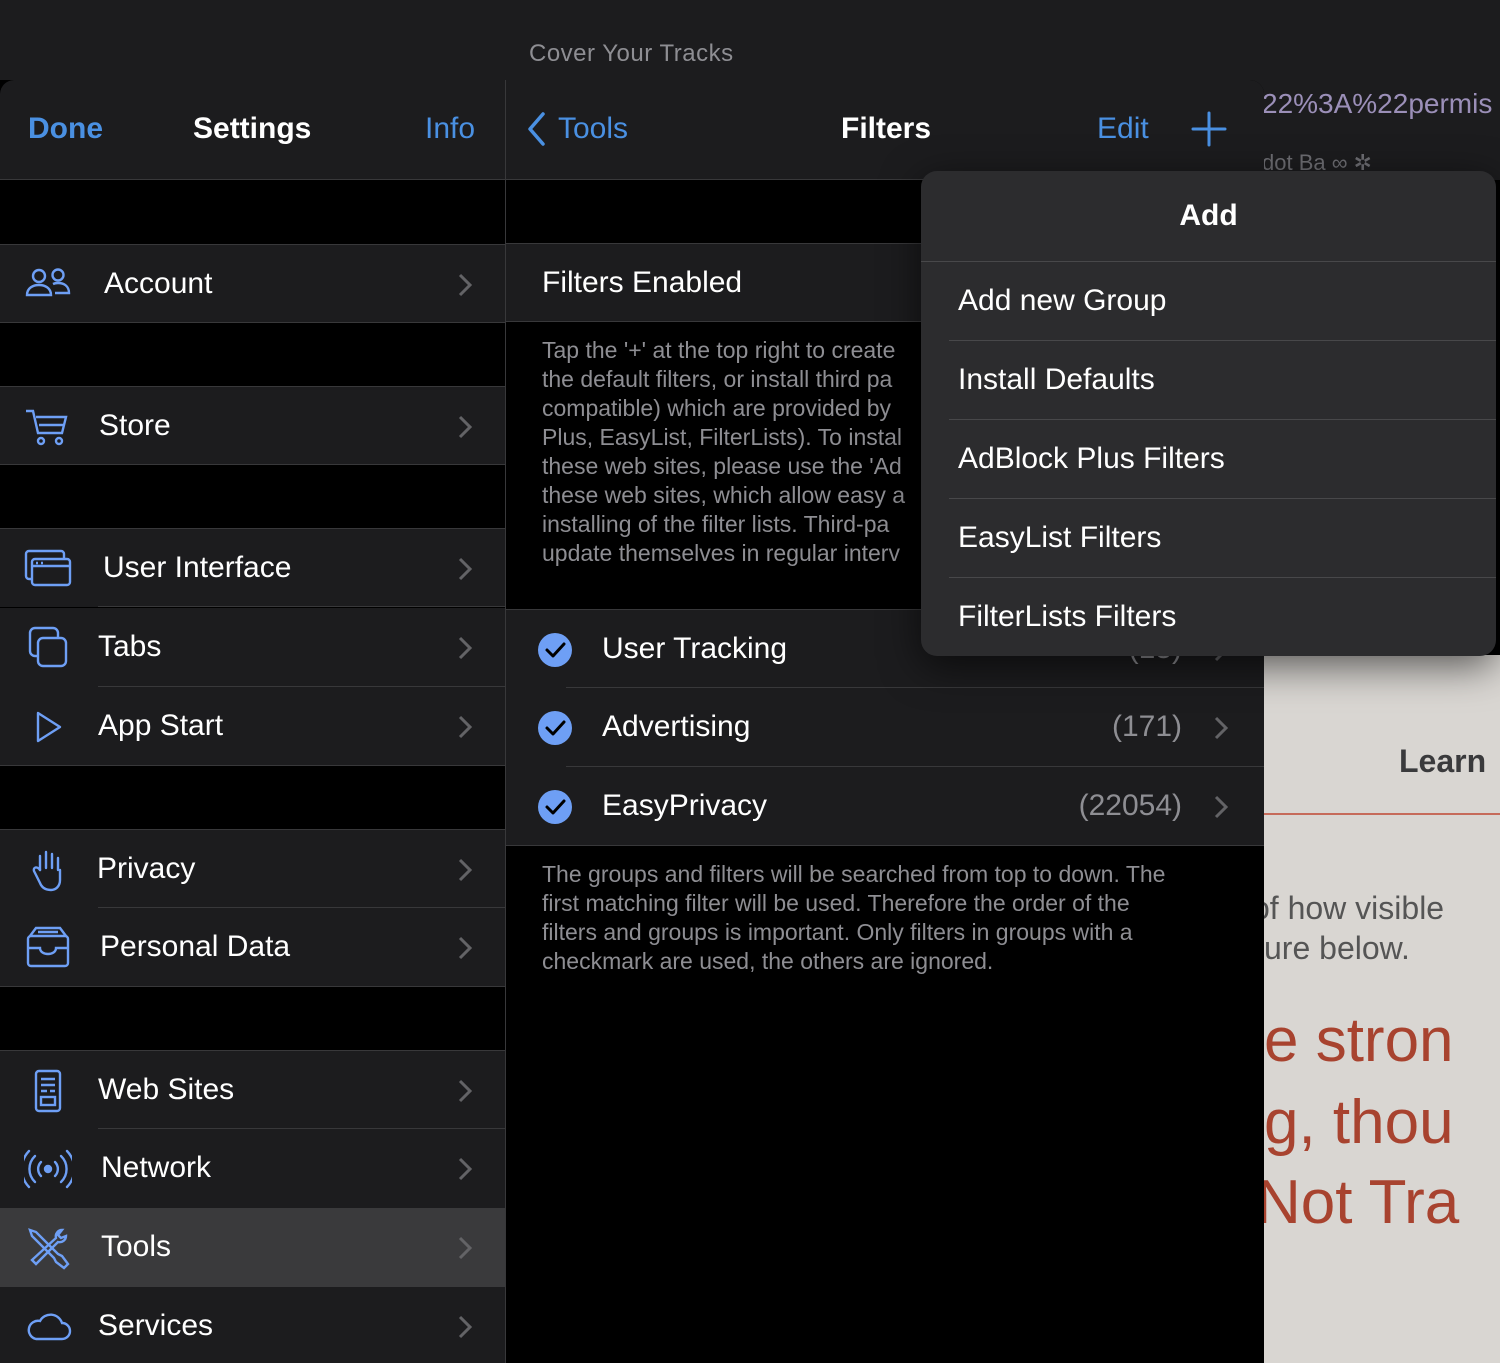 The image size is (1500, 1363). What do you see at coordinates (135, 425) in the screenshot?
I see `settings-item-label: Store` at bounding box center [135, 425].